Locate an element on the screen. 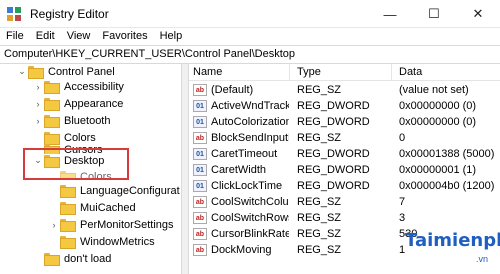 This screenshot has height=274, width=500. watermark-text: Taimienphi is located at coordinates (452, 240).